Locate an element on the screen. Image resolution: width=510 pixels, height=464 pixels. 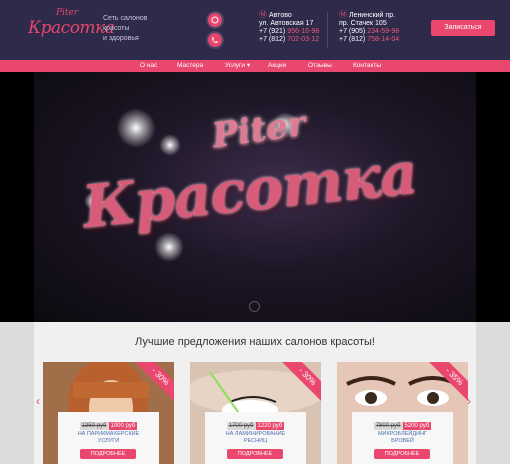
phone-link: 956-16-98 is located at coordinates (303, 31).